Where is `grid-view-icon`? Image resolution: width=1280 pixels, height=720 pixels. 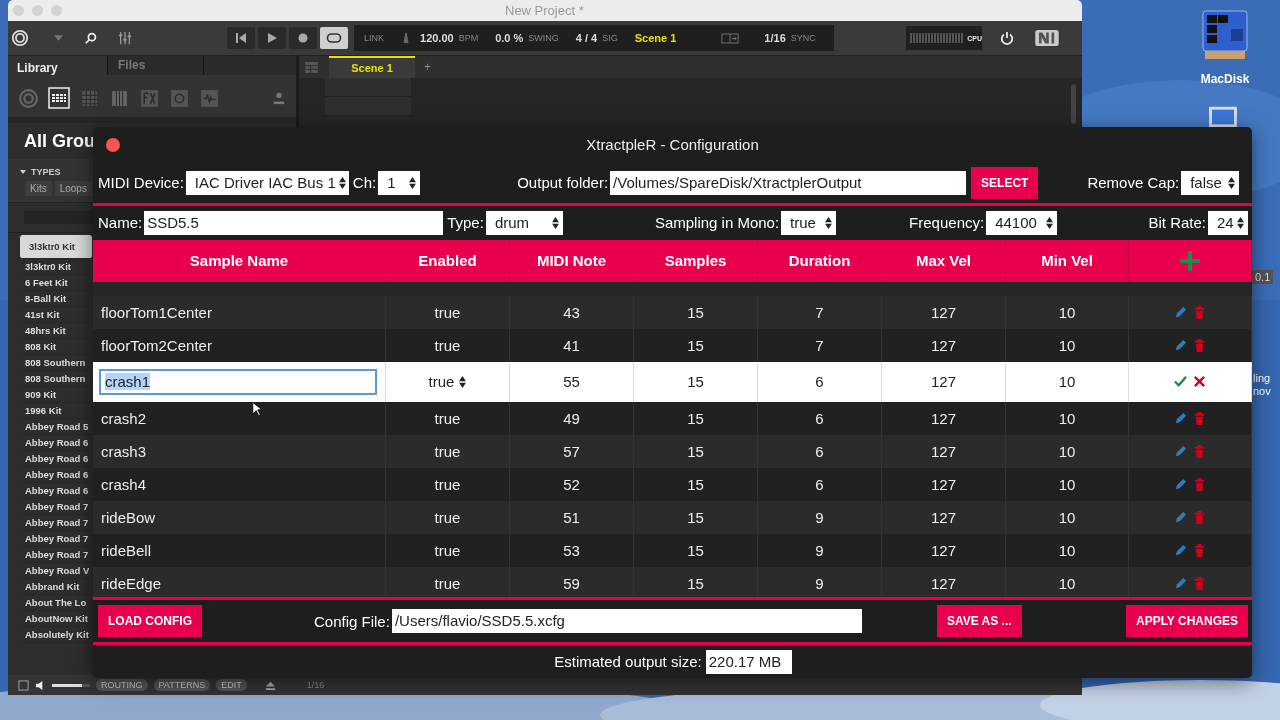
grid-view-icon is located at coordinates (311, 67).